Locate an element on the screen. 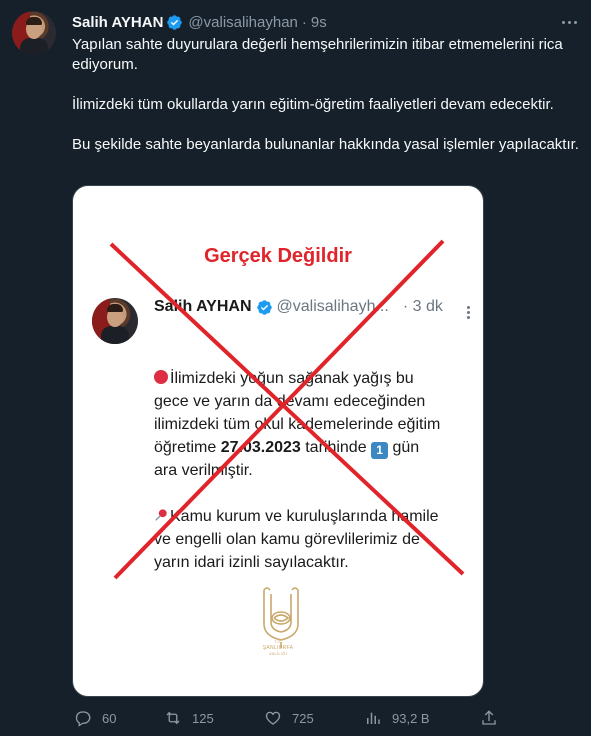 This screenshot has height=736, width=591. screenshot-line: ve engelli olan kamu görevlilerimiz de is located at coordinates (287, 539).